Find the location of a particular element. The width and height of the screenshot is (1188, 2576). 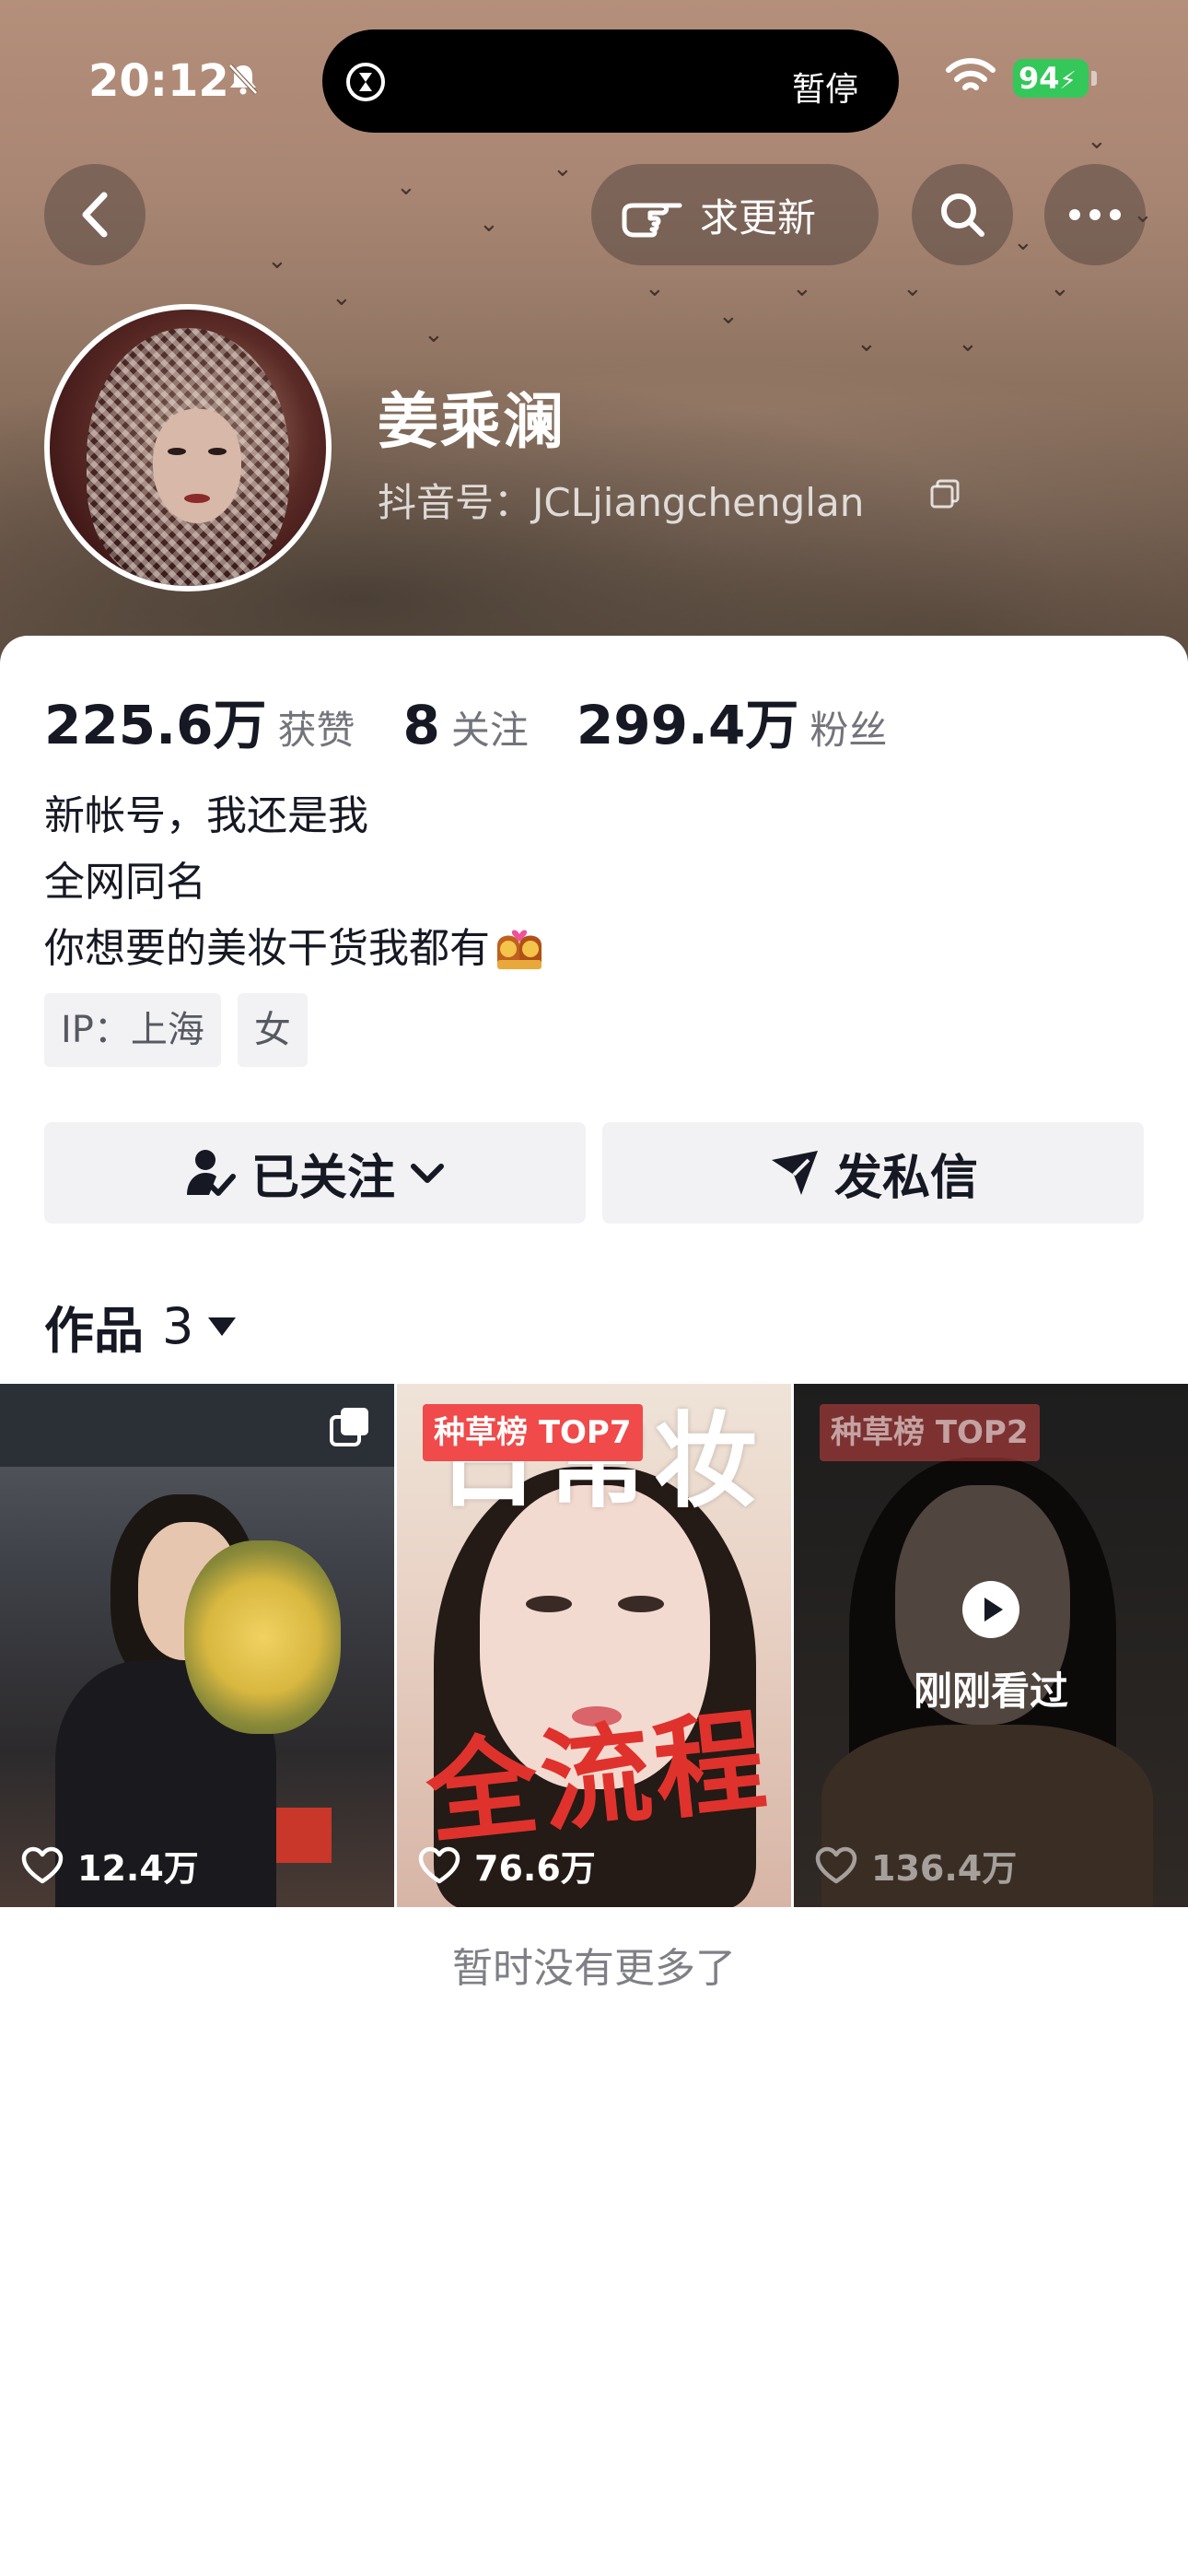

work-tile: 种草榜 TOP2 刚刚看过 136.4万 is located at coordinates (991, 1645).